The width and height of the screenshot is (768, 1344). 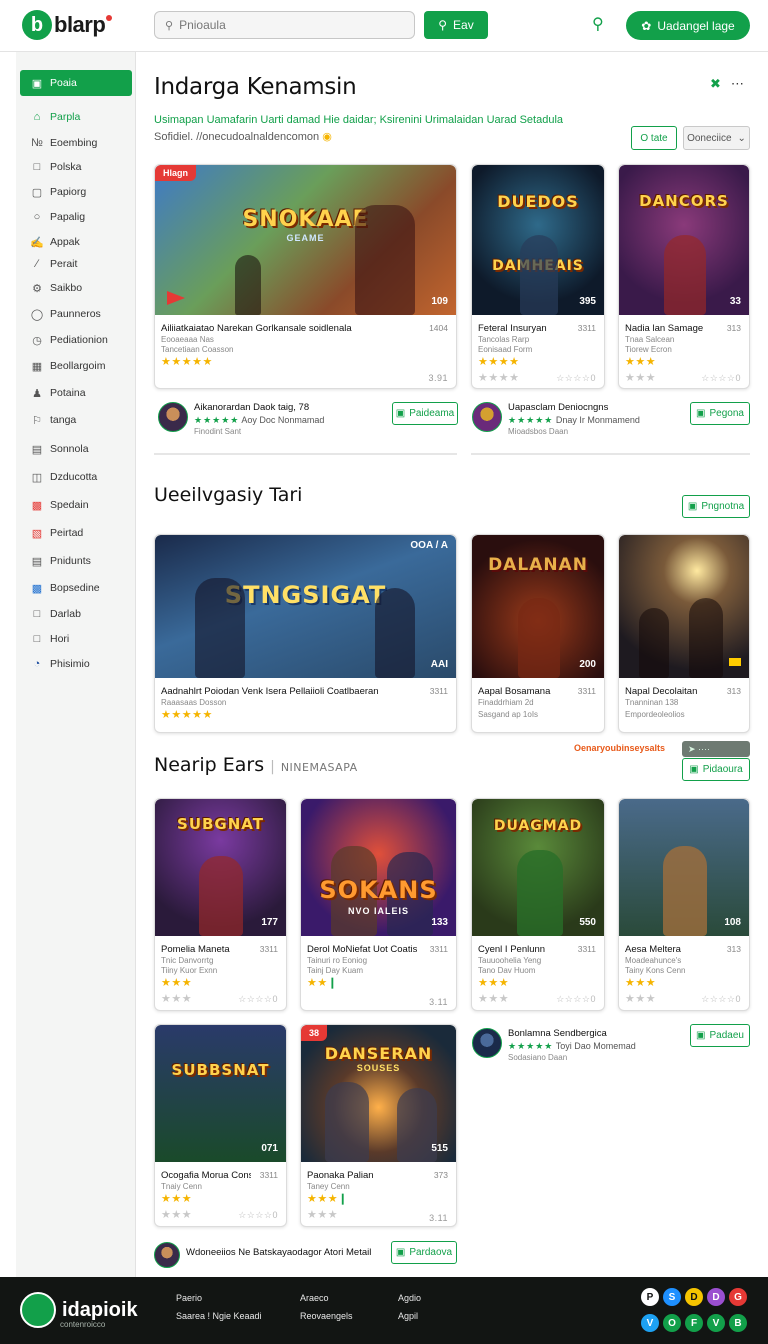 What do you see at coordinates (322, 983) in the screenshot?
I see `star-rating: ★★❙` at bounding box center [322, 983].